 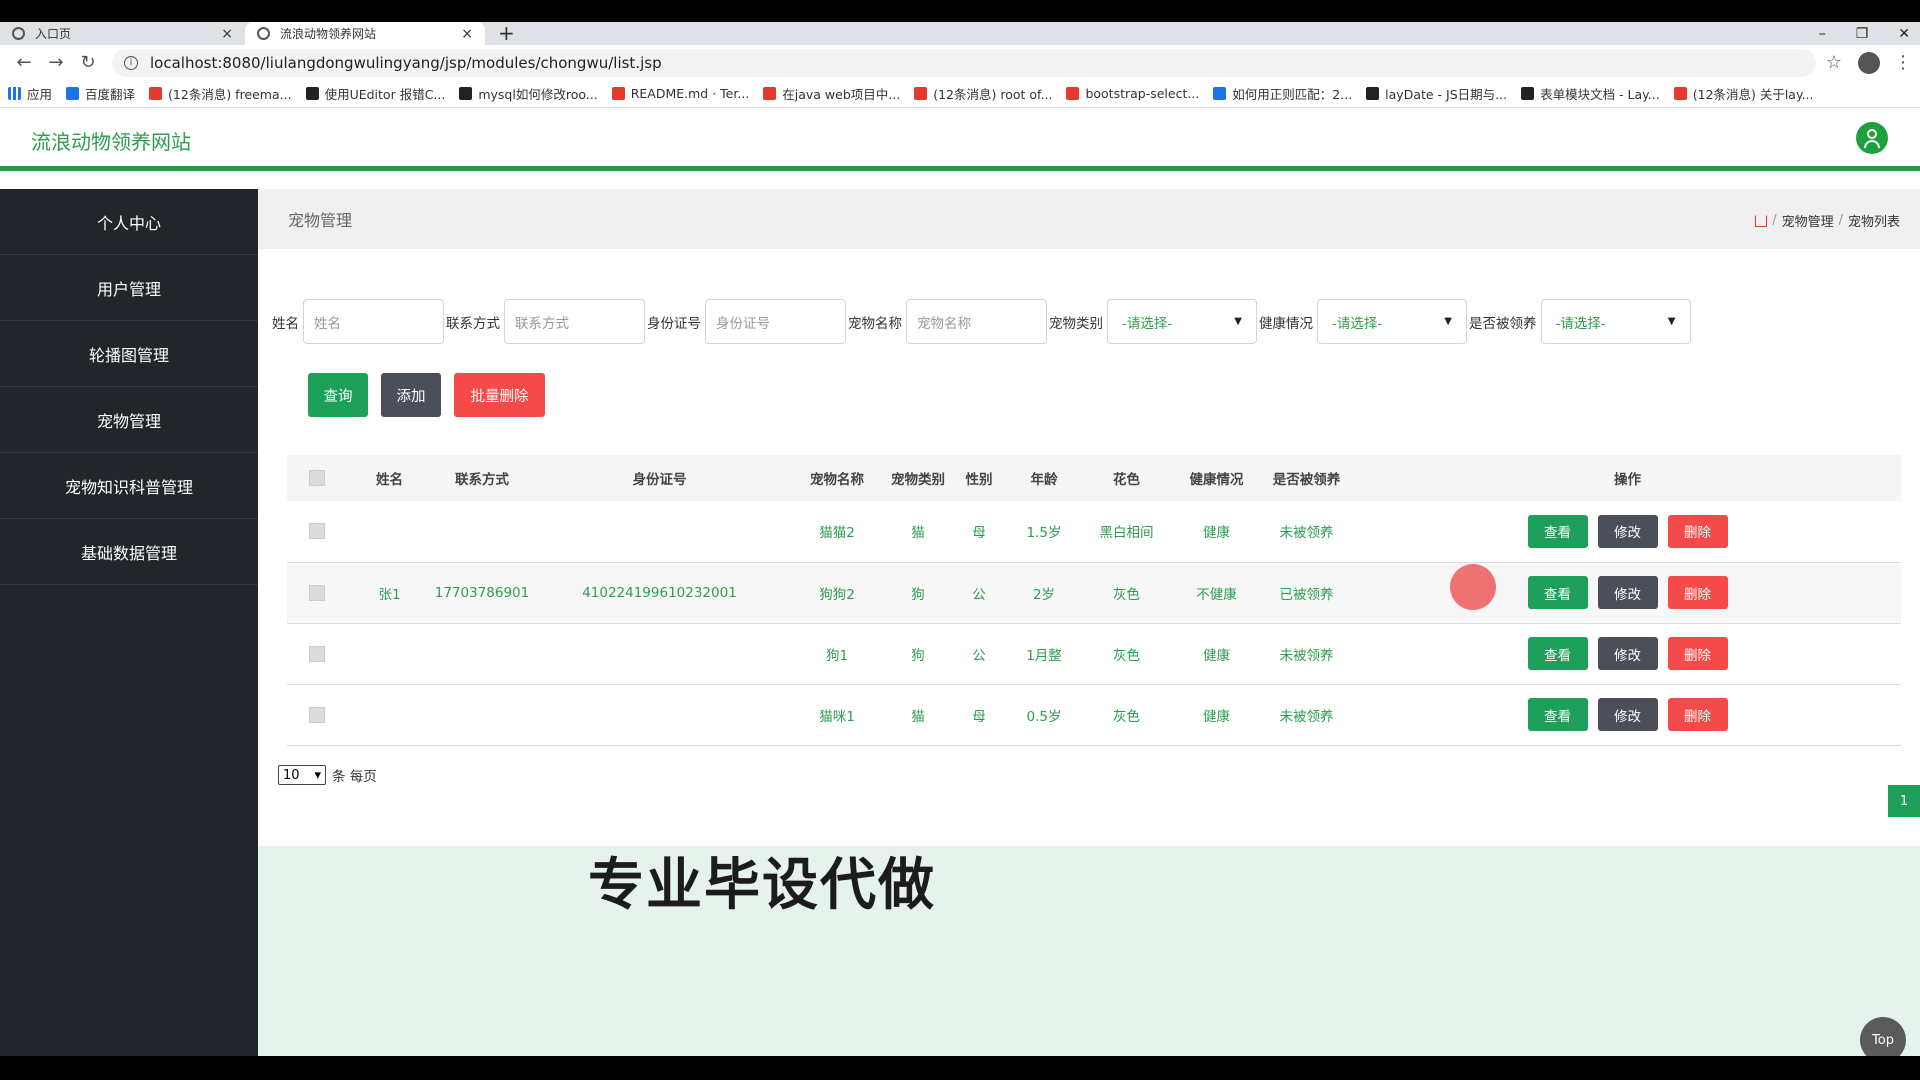 I want to click on reload-icon: ↻, so click(x=88, y=62).